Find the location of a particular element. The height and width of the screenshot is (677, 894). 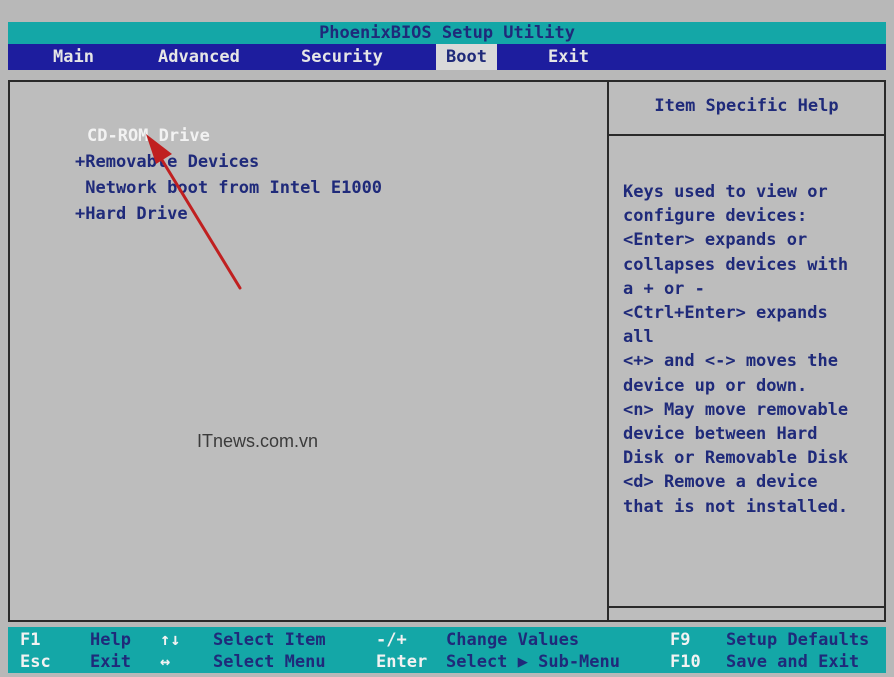

key-f9: F9 is located at coordinates (680, 640).